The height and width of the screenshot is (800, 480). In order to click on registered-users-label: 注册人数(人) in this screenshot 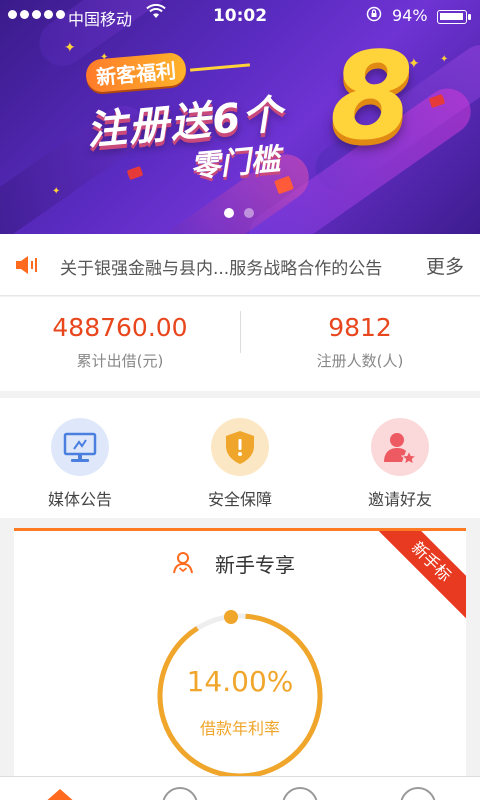, I will do `click(360, 361)`.